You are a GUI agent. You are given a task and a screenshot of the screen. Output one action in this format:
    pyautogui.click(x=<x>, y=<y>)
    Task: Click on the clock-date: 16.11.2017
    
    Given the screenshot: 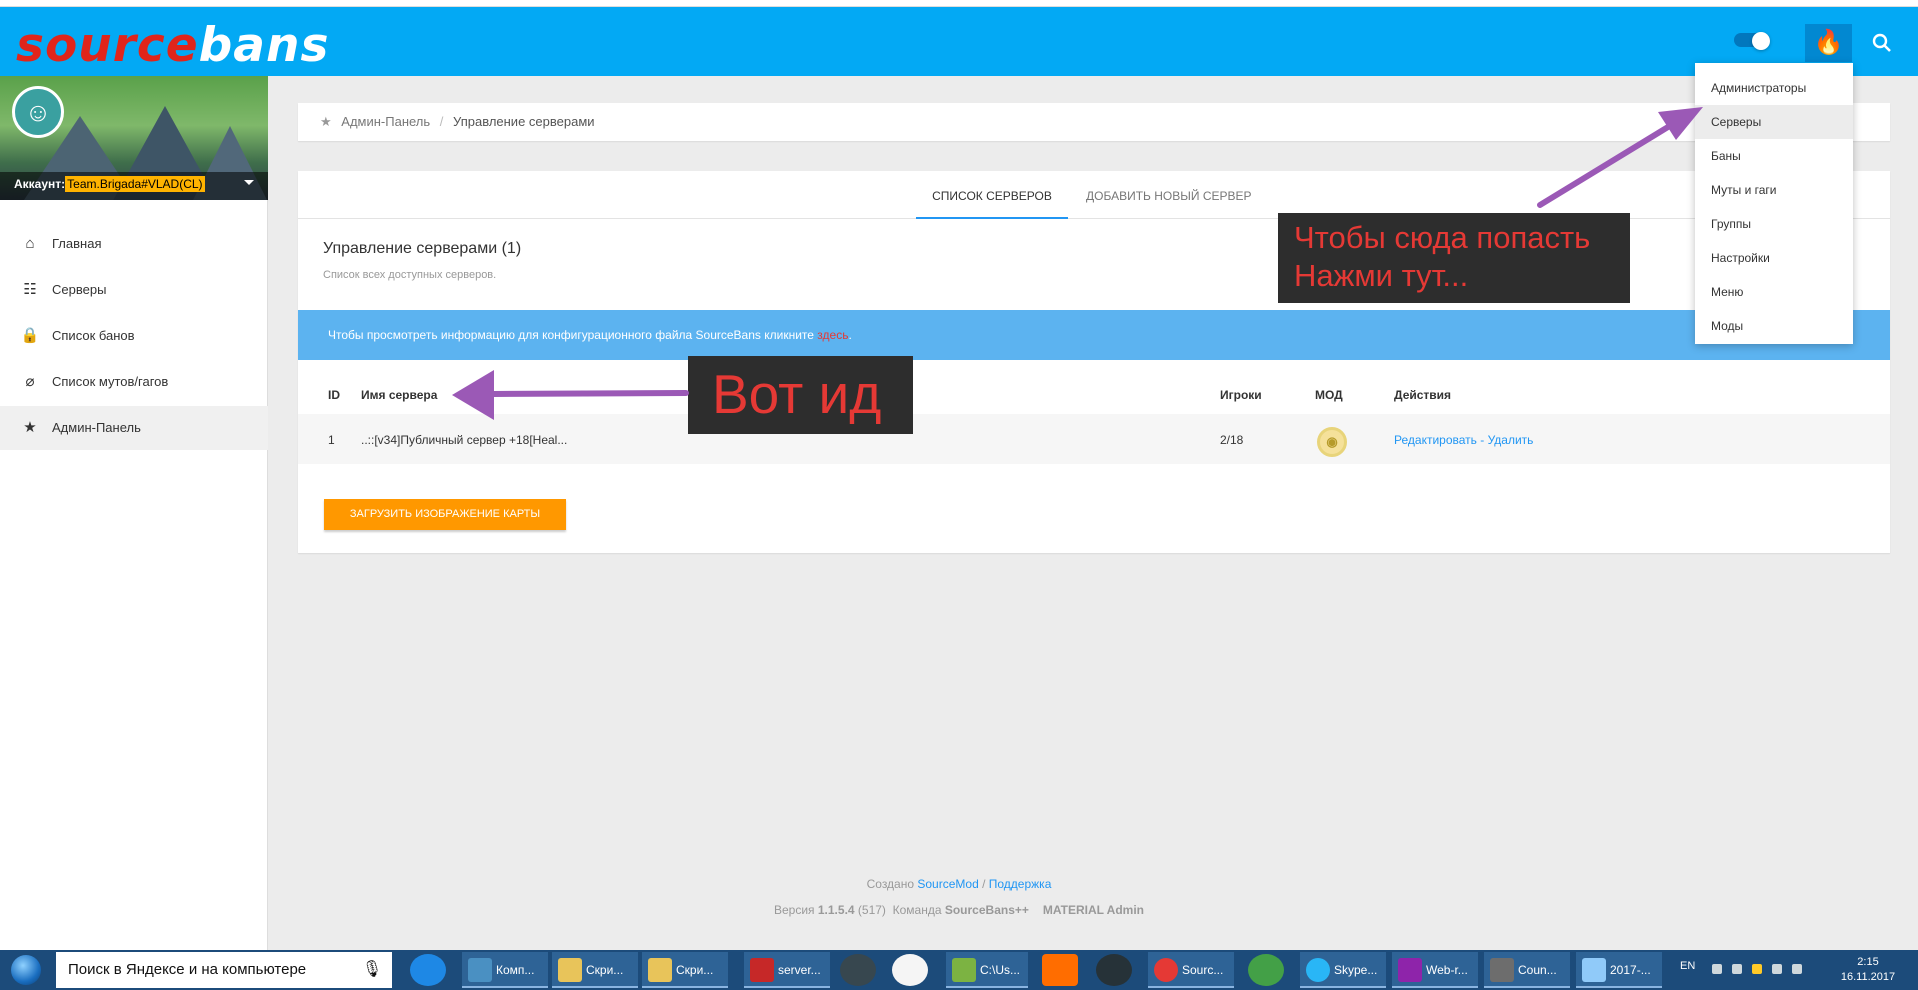 What is the action you would take?
    pyautogui.click(x=1868, y=977)
    